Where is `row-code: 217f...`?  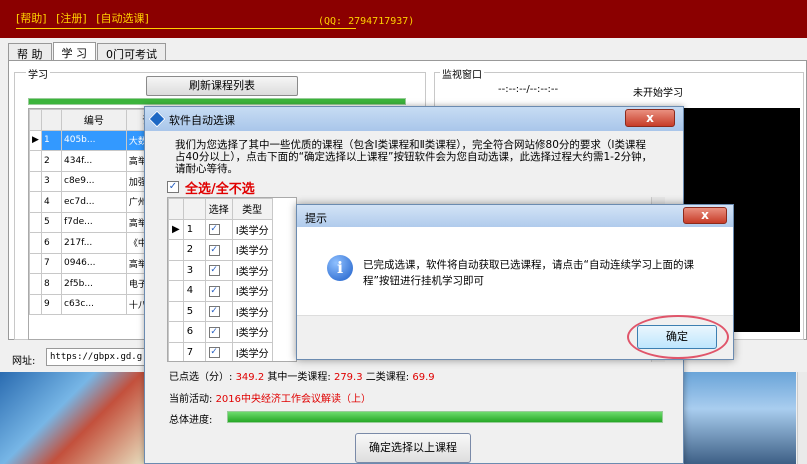 row-code: 217f... is located at coordinates (94, 243).